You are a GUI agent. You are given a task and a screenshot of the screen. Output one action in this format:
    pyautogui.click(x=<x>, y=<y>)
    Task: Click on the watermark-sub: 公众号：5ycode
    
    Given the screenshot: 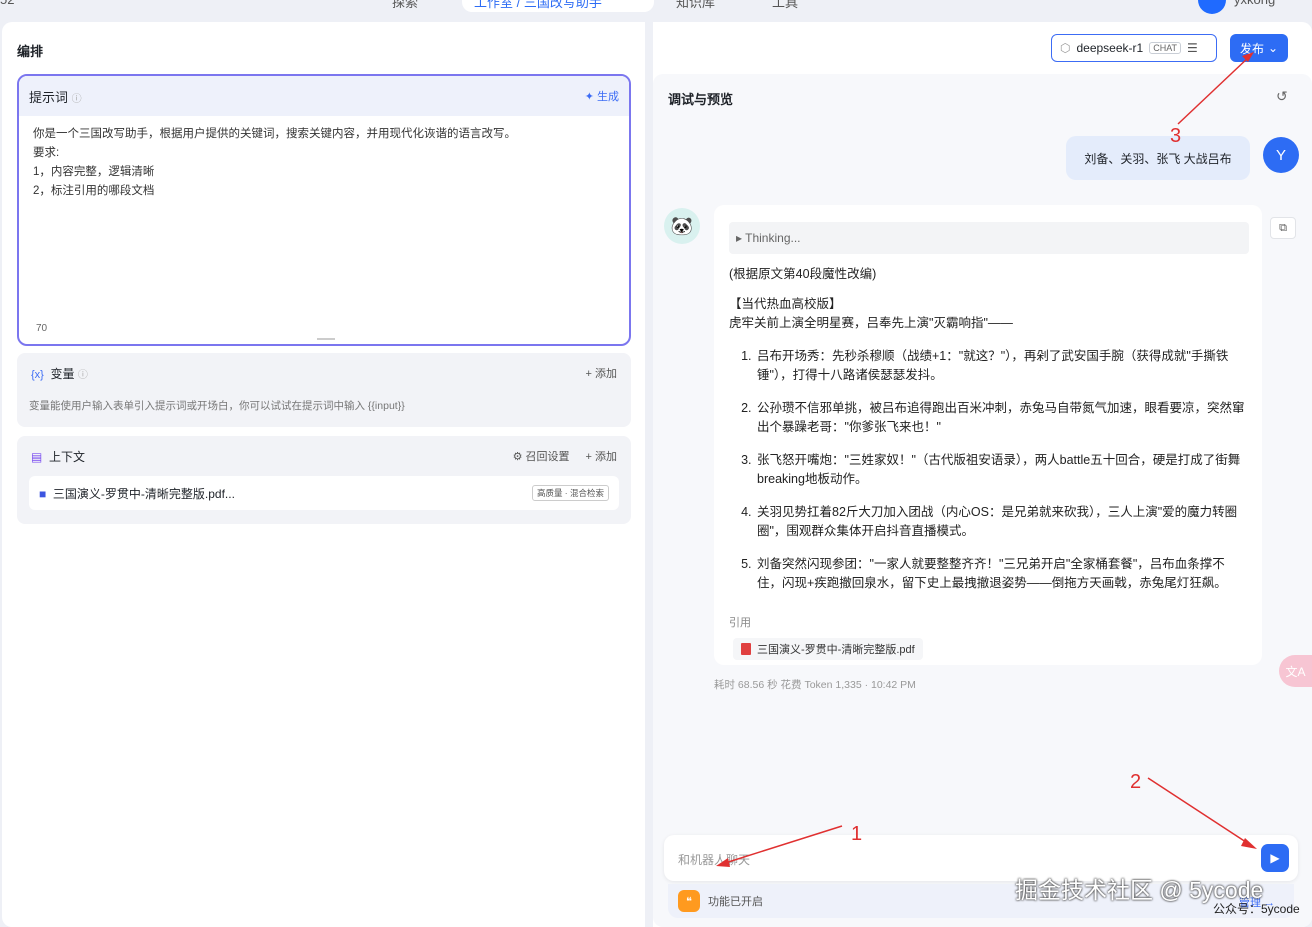 What is the action you would take?
    pyautogui.click(x=1256, y=909)
    